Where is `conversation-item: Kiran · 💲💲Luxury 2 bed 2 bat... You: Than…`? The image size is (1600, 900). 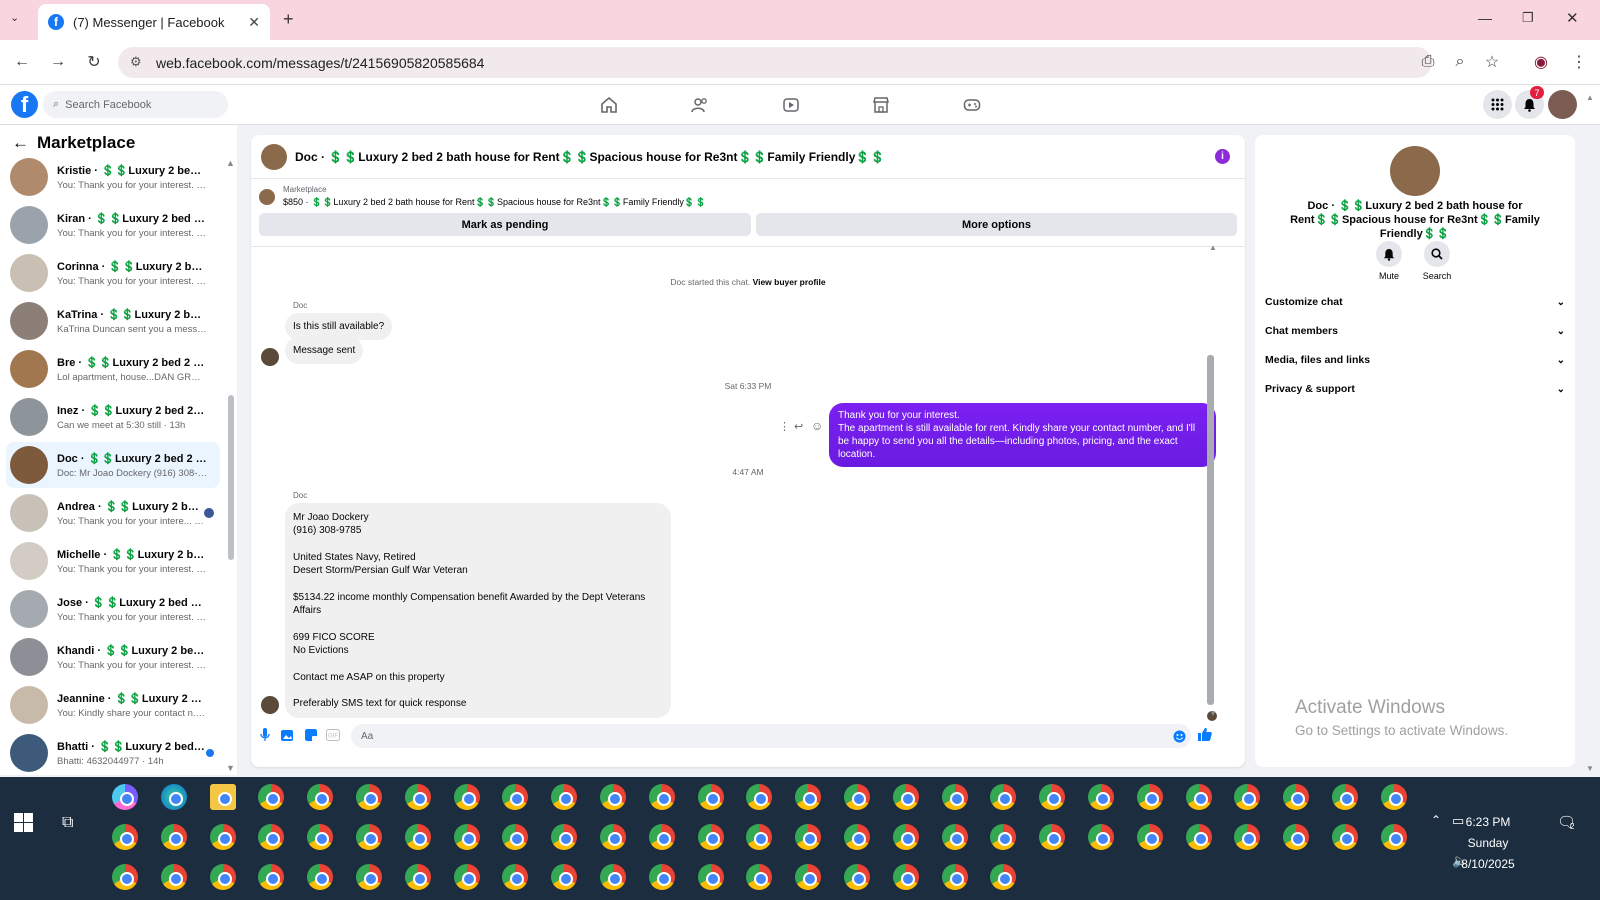 conversation-item: Kiran · 💲💲Luxury 2 bed 2 bat... You: Than… is located at coordinates (113, 225).